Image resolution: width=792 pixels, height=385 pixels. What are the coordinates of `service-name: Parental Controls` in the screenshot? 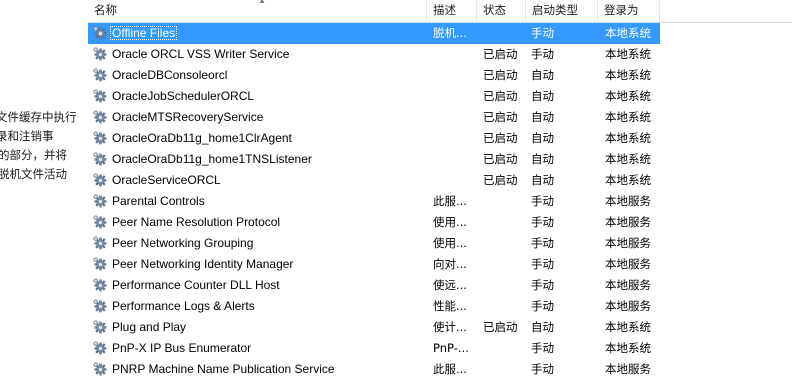 It's located at (158, 201).